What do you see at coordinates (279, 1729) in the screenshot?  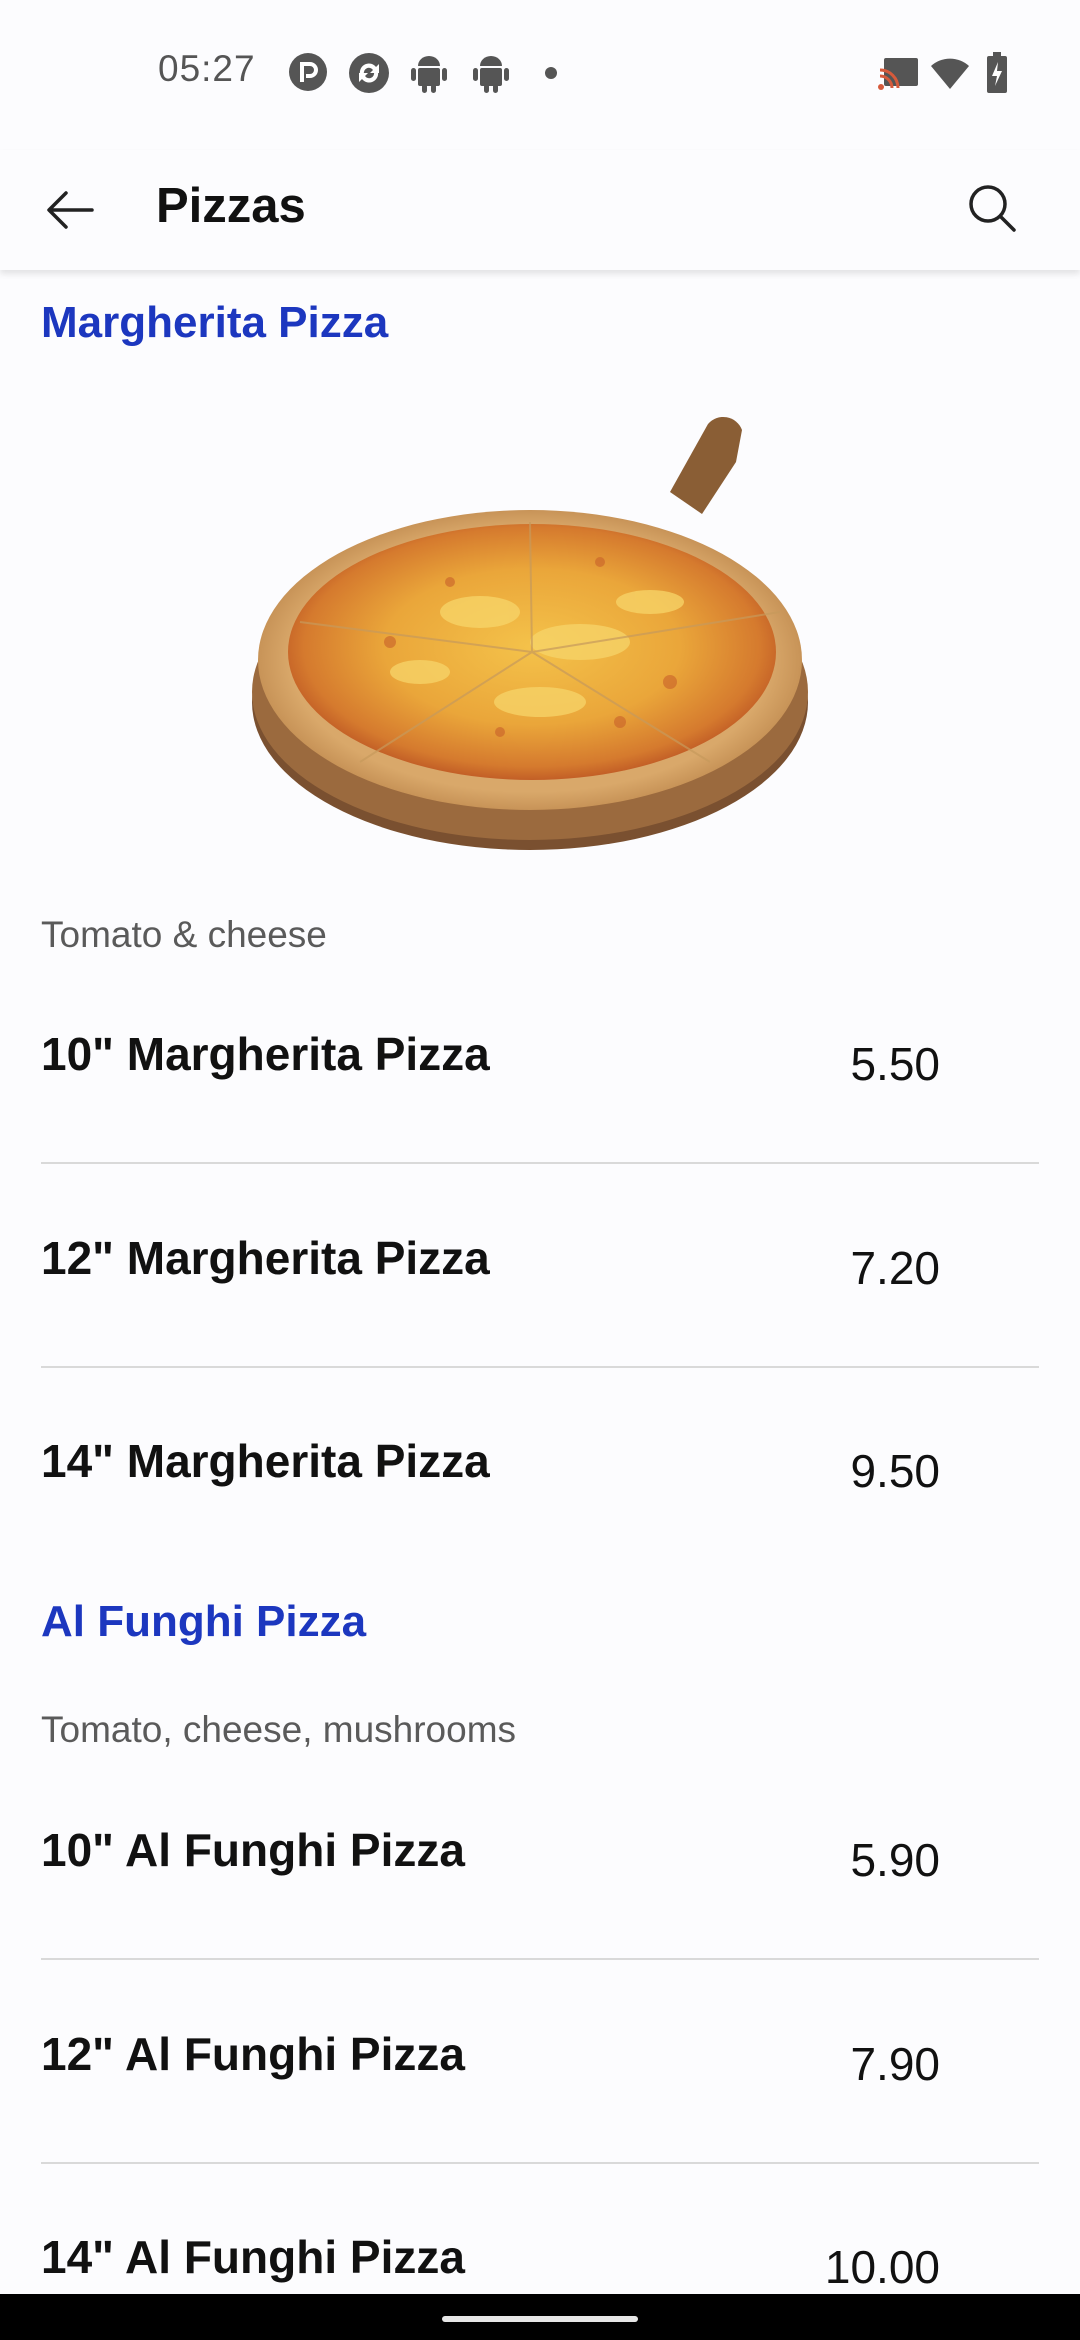 I see `section-description-al-funghi: Tomato, cheese, mushrooms` at bounding box center [279, 1729].